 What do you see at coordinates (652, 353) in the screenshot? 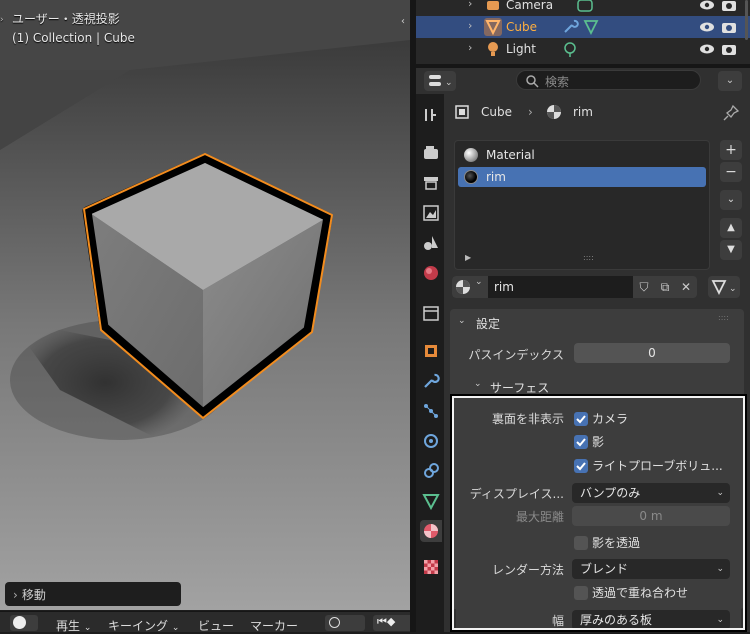
I see `pass-index-field: 0` at bounding box center [652, 353].